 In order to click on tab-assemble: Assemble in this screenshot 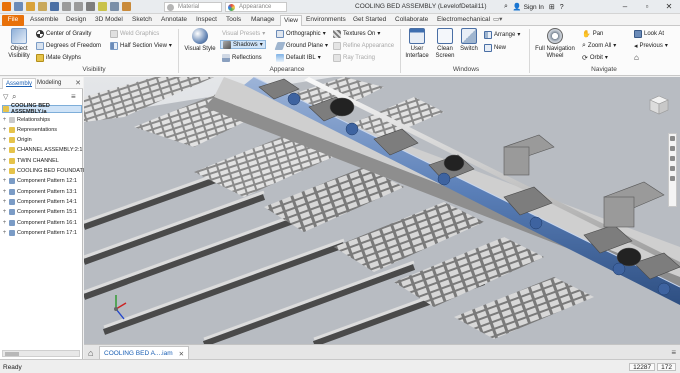, I will do `click(44, 20)`.